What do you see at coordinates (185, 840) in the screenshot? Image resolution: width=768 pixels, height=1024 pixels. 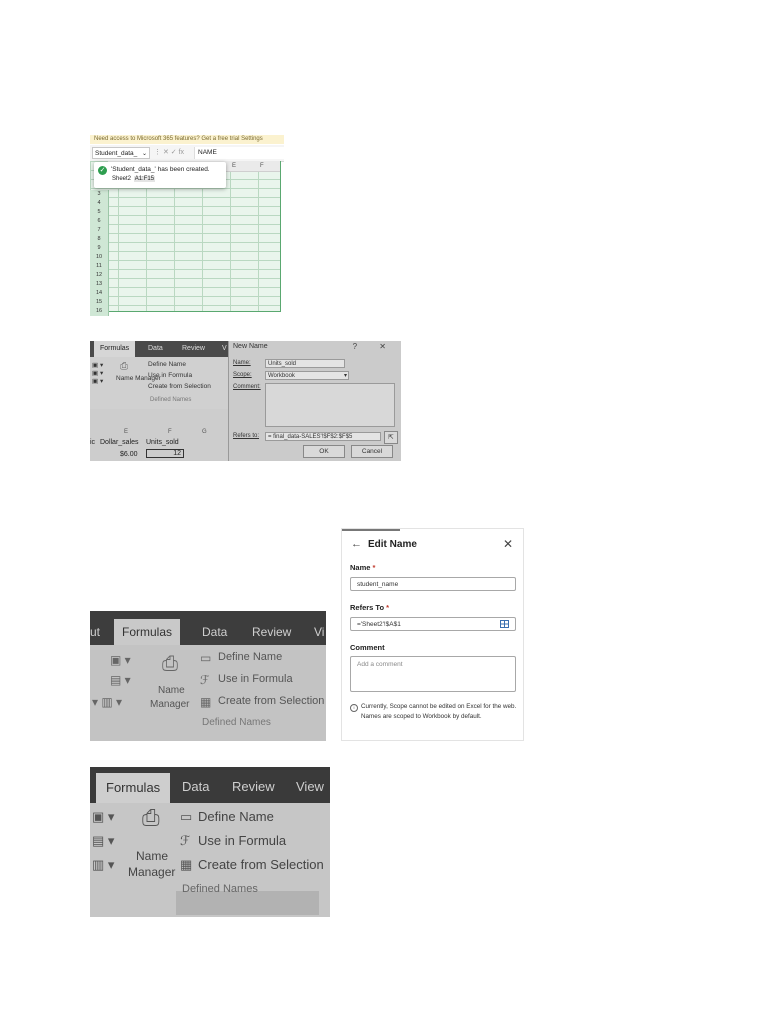 I see `fx-icon: ℱ` at bounding box center [185, 840].